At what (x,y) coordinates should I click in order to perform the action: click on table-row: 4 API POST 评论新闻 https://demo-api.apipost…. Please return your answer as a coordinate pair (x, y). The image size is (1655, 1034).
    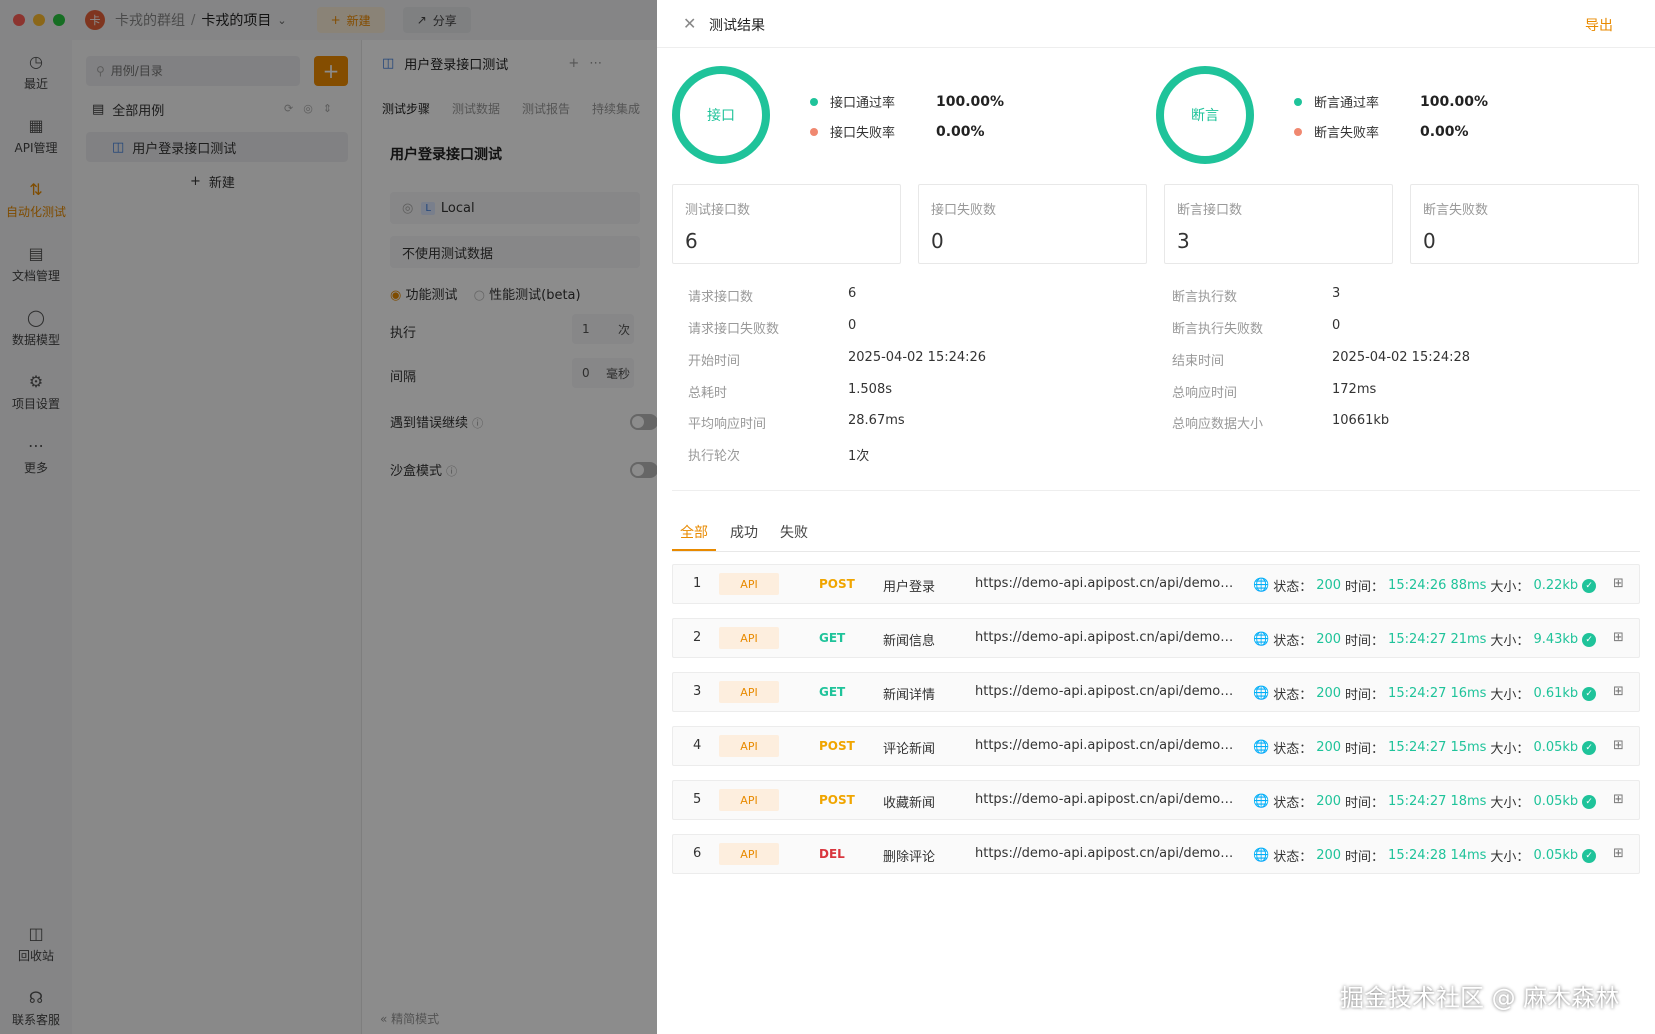
    Looking at the image, I should click on (1156, 746).